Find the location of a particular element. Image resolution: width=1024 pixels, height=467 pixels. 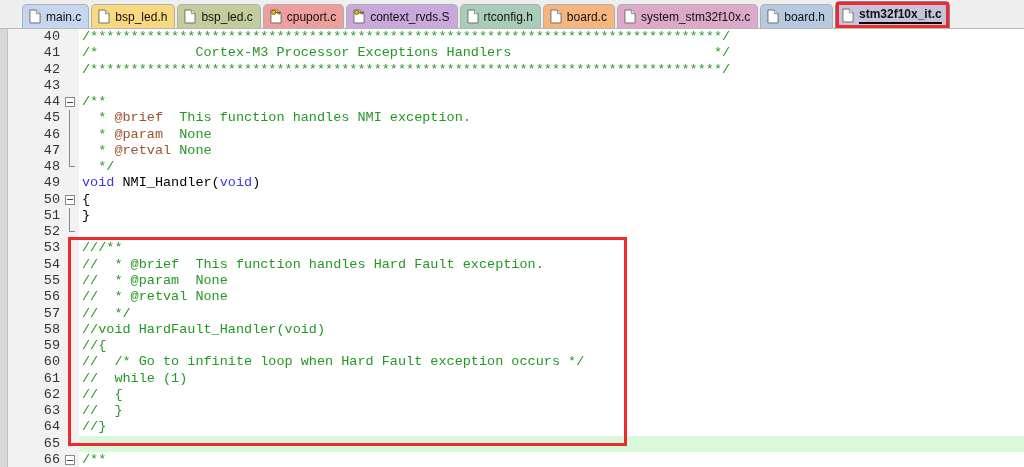

code-line: // * @param None is located at coordinates (155, 280).